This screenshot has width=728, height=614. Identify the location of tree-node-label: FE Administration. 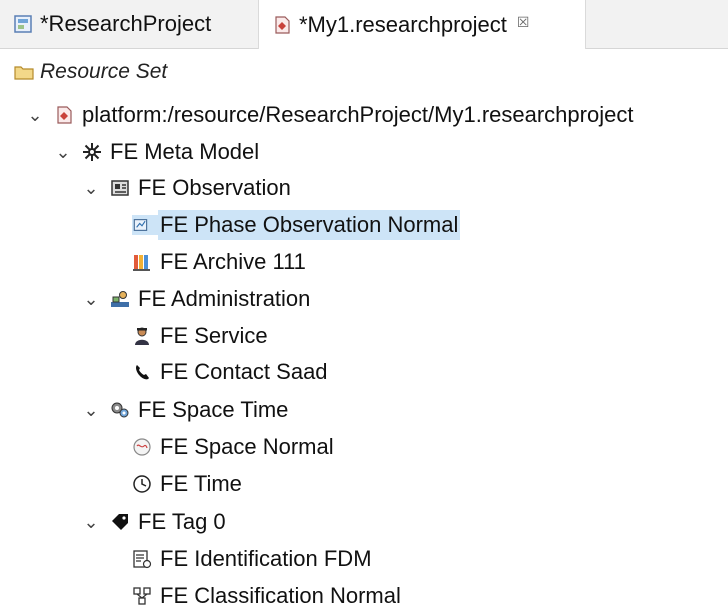
(224, 298).